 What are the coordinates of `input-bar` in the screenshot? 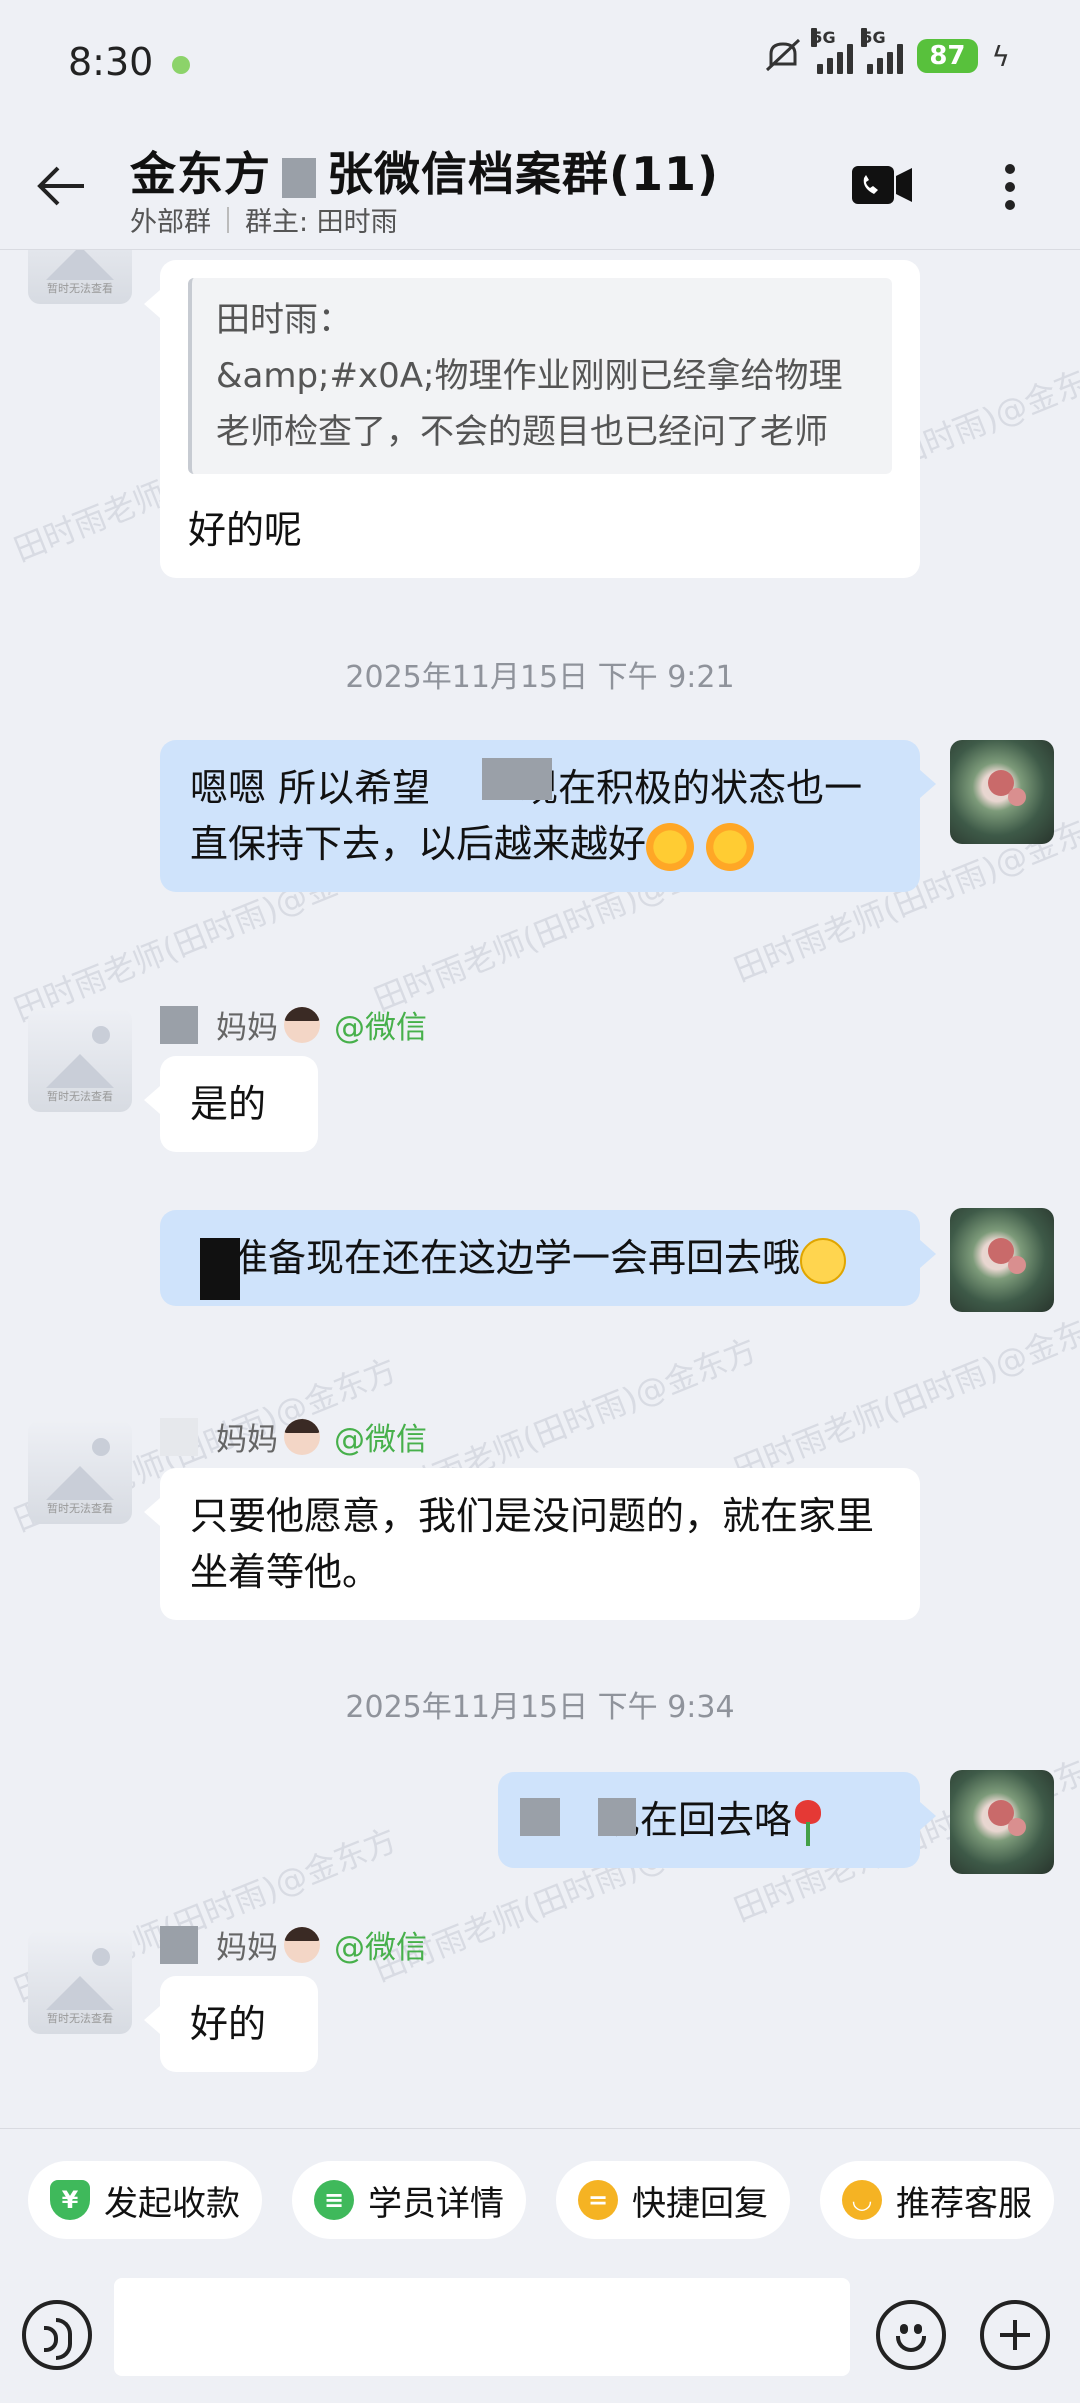 It's located at (540, 2340).